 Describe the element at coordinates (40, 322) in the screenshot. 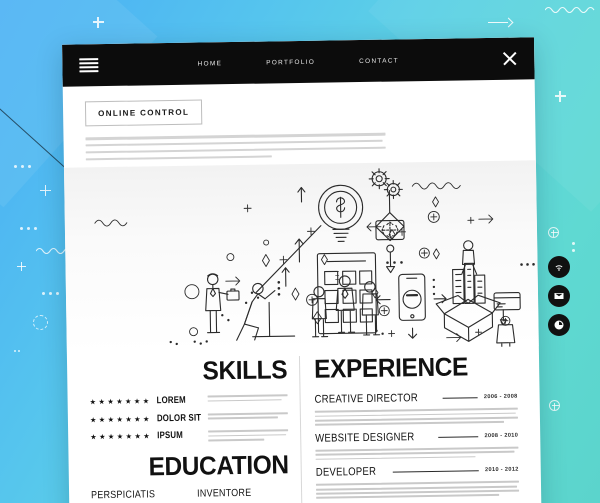

I see `decorative-dashed-circle` at that location.